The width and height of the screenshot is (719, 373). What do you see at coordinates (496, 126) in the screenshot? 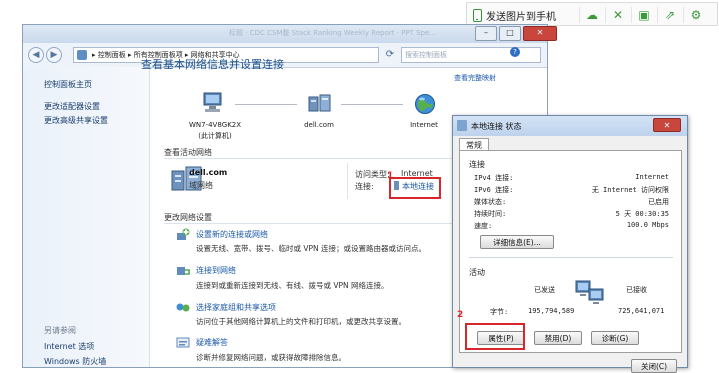
I see `dialog-title: 本地连接 状态` at bounding box center [496, 126].